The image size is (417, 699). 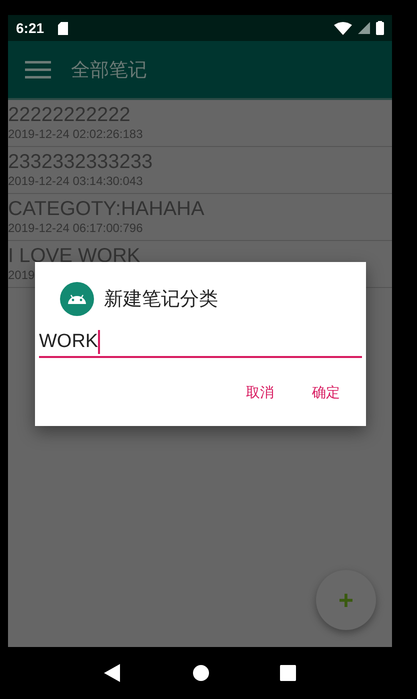 I want to click on wifi-icon, so click(x=343, y=28).